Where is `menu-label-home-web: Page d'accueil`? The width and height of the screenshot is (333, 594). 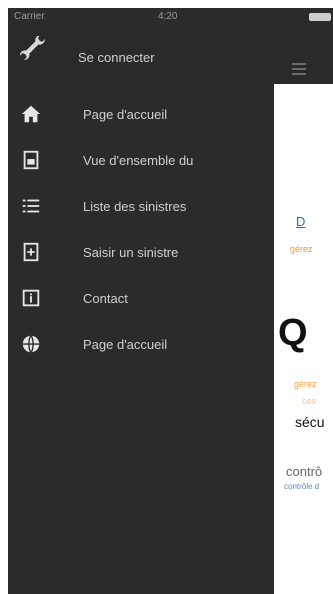 menu-label-home-web: Page d'accueil is located at coordinates (125, 344).